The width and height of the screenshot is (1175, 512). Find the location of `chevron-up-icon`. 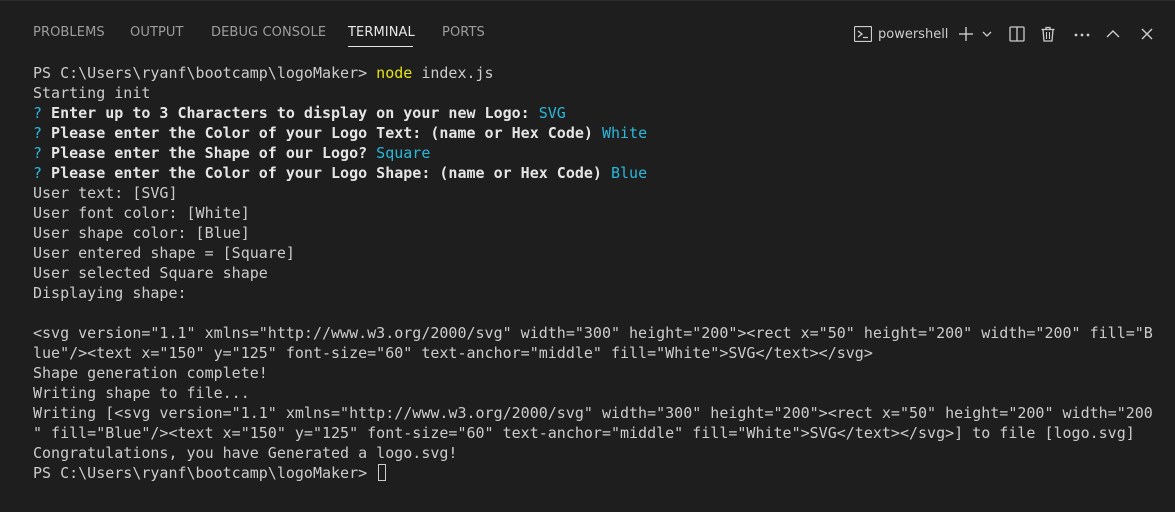

chevron-up-icon is located at coordinates (1113, 34).